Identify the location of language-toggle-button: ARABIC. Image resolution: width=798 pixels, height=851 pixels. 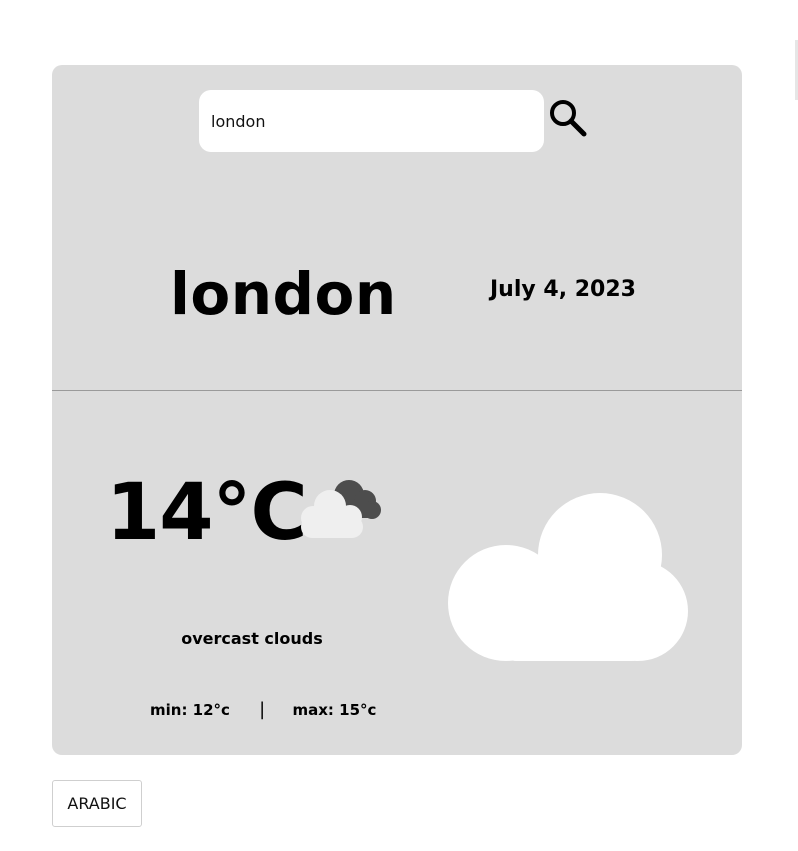
(97, 803).